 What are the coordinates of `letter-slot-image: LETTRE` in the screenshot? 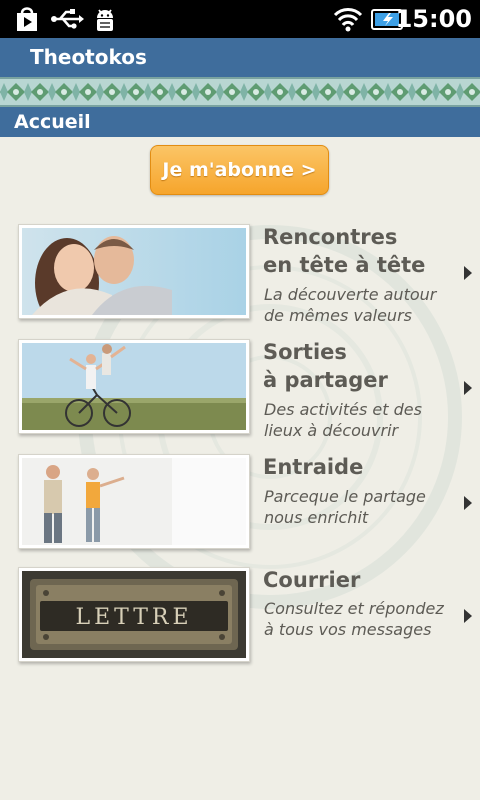 It's located at (134, 614).